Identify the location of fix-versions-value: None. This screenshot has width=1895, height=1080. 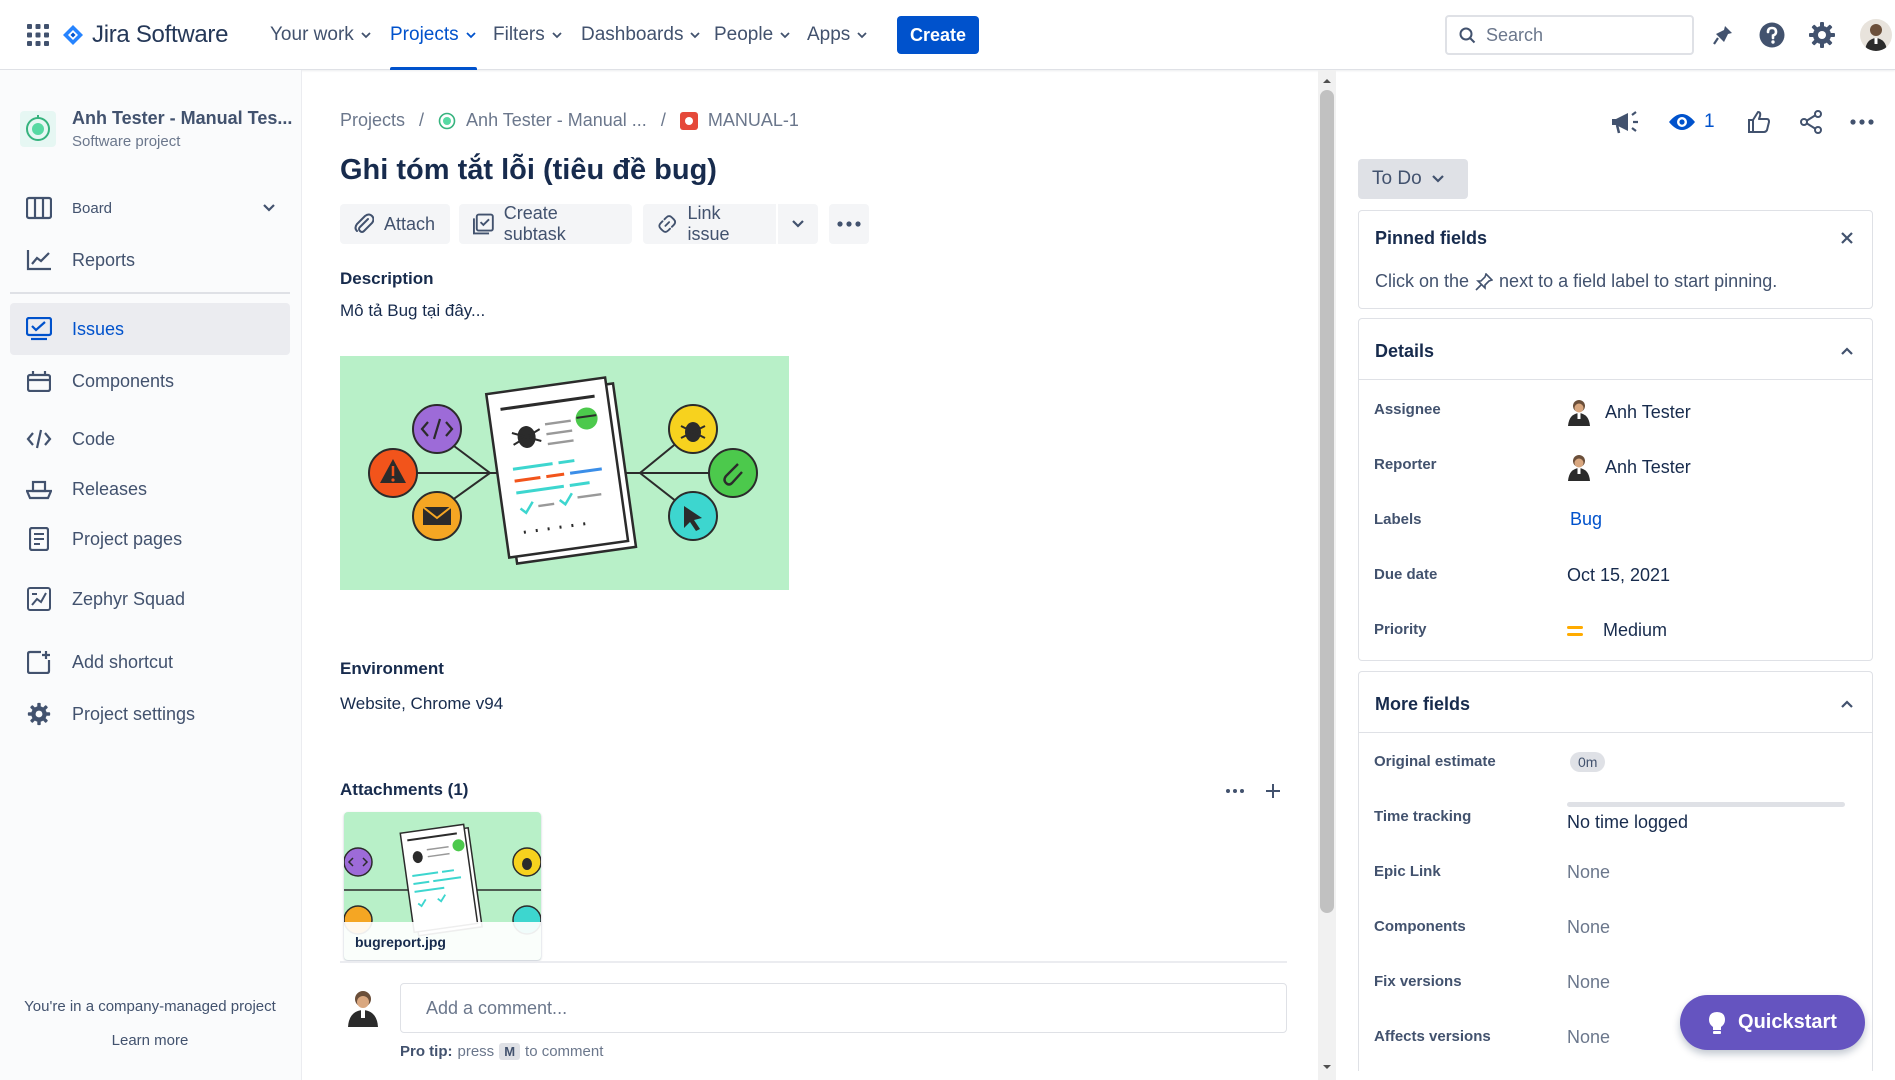
(1588, 982).